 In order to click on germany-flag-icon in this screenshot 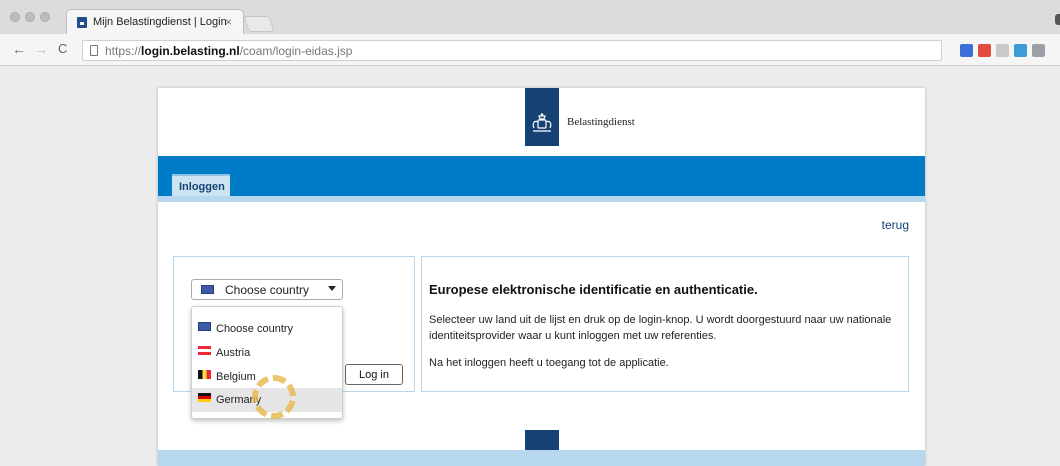, I will do `click(204, 397)`.